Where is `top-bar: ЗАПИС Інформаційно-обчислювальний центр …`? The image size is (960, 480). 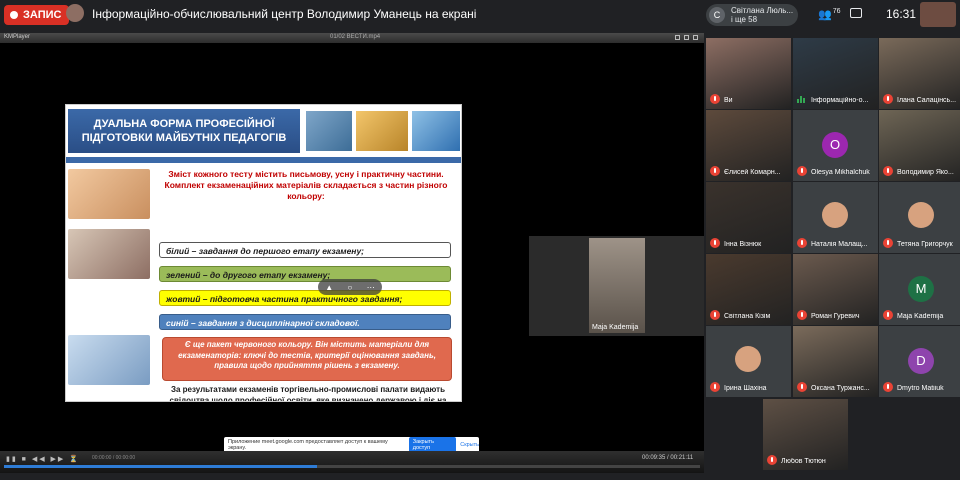 top-bar: ЗАПИС Інформаційно-обчислювальний центр … is located at coordinates (480, 15).